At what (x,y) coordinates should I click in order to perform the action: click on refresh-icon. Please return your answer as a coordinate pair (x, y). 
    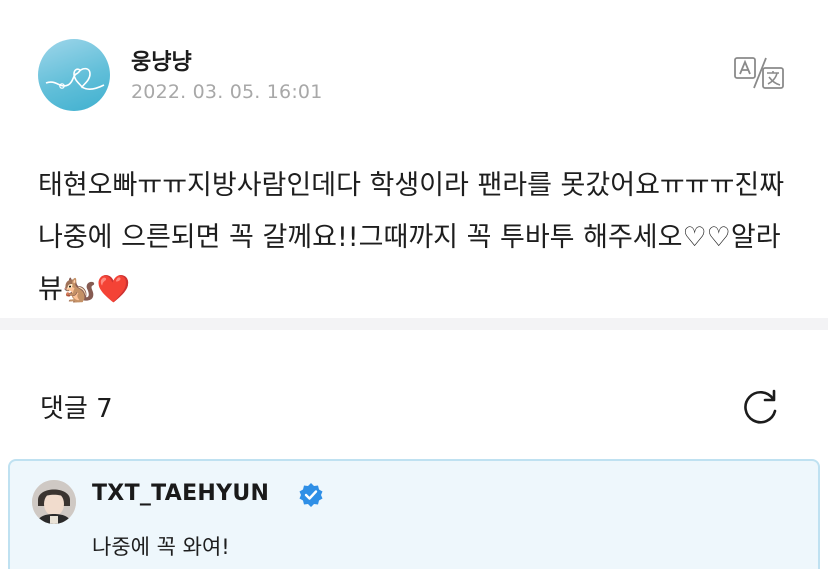
    Looking at the image, I should click on (760, 406).